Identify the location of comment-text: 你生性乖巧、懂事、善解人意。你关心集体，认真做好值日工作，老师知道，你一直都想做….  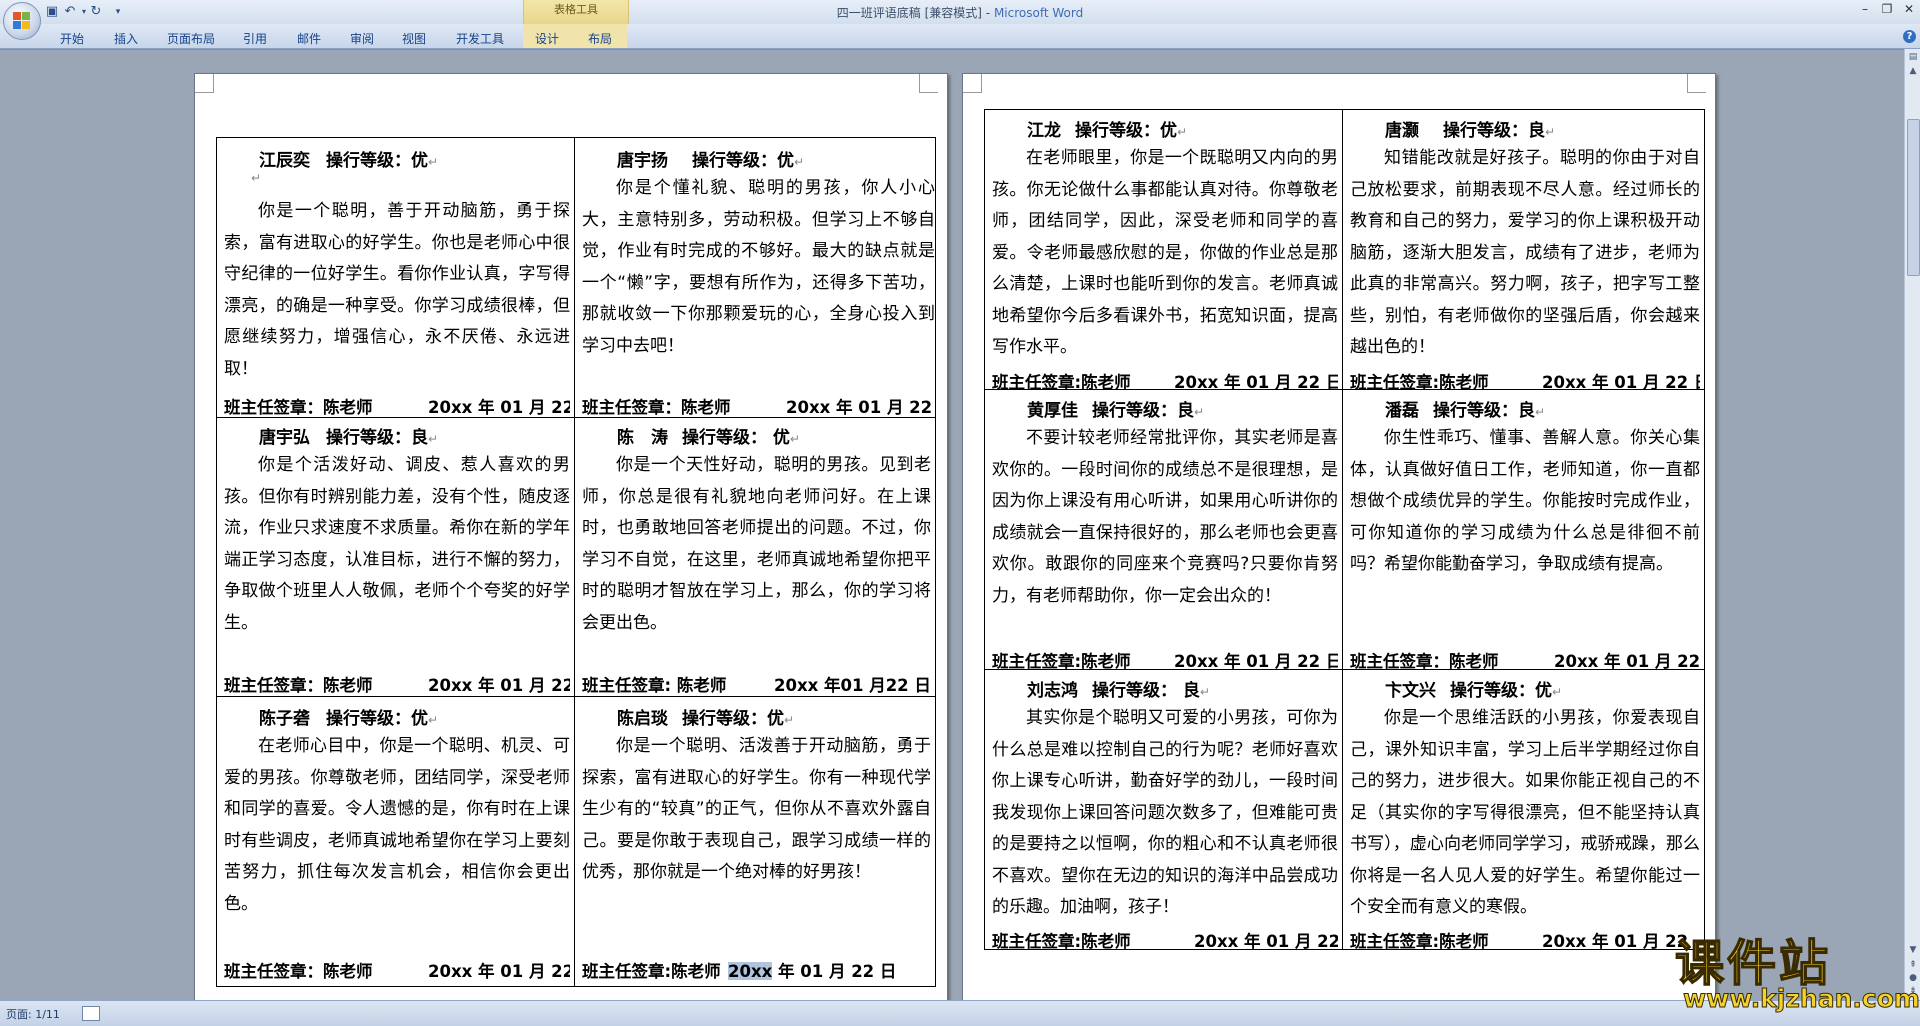
(1525, 501).